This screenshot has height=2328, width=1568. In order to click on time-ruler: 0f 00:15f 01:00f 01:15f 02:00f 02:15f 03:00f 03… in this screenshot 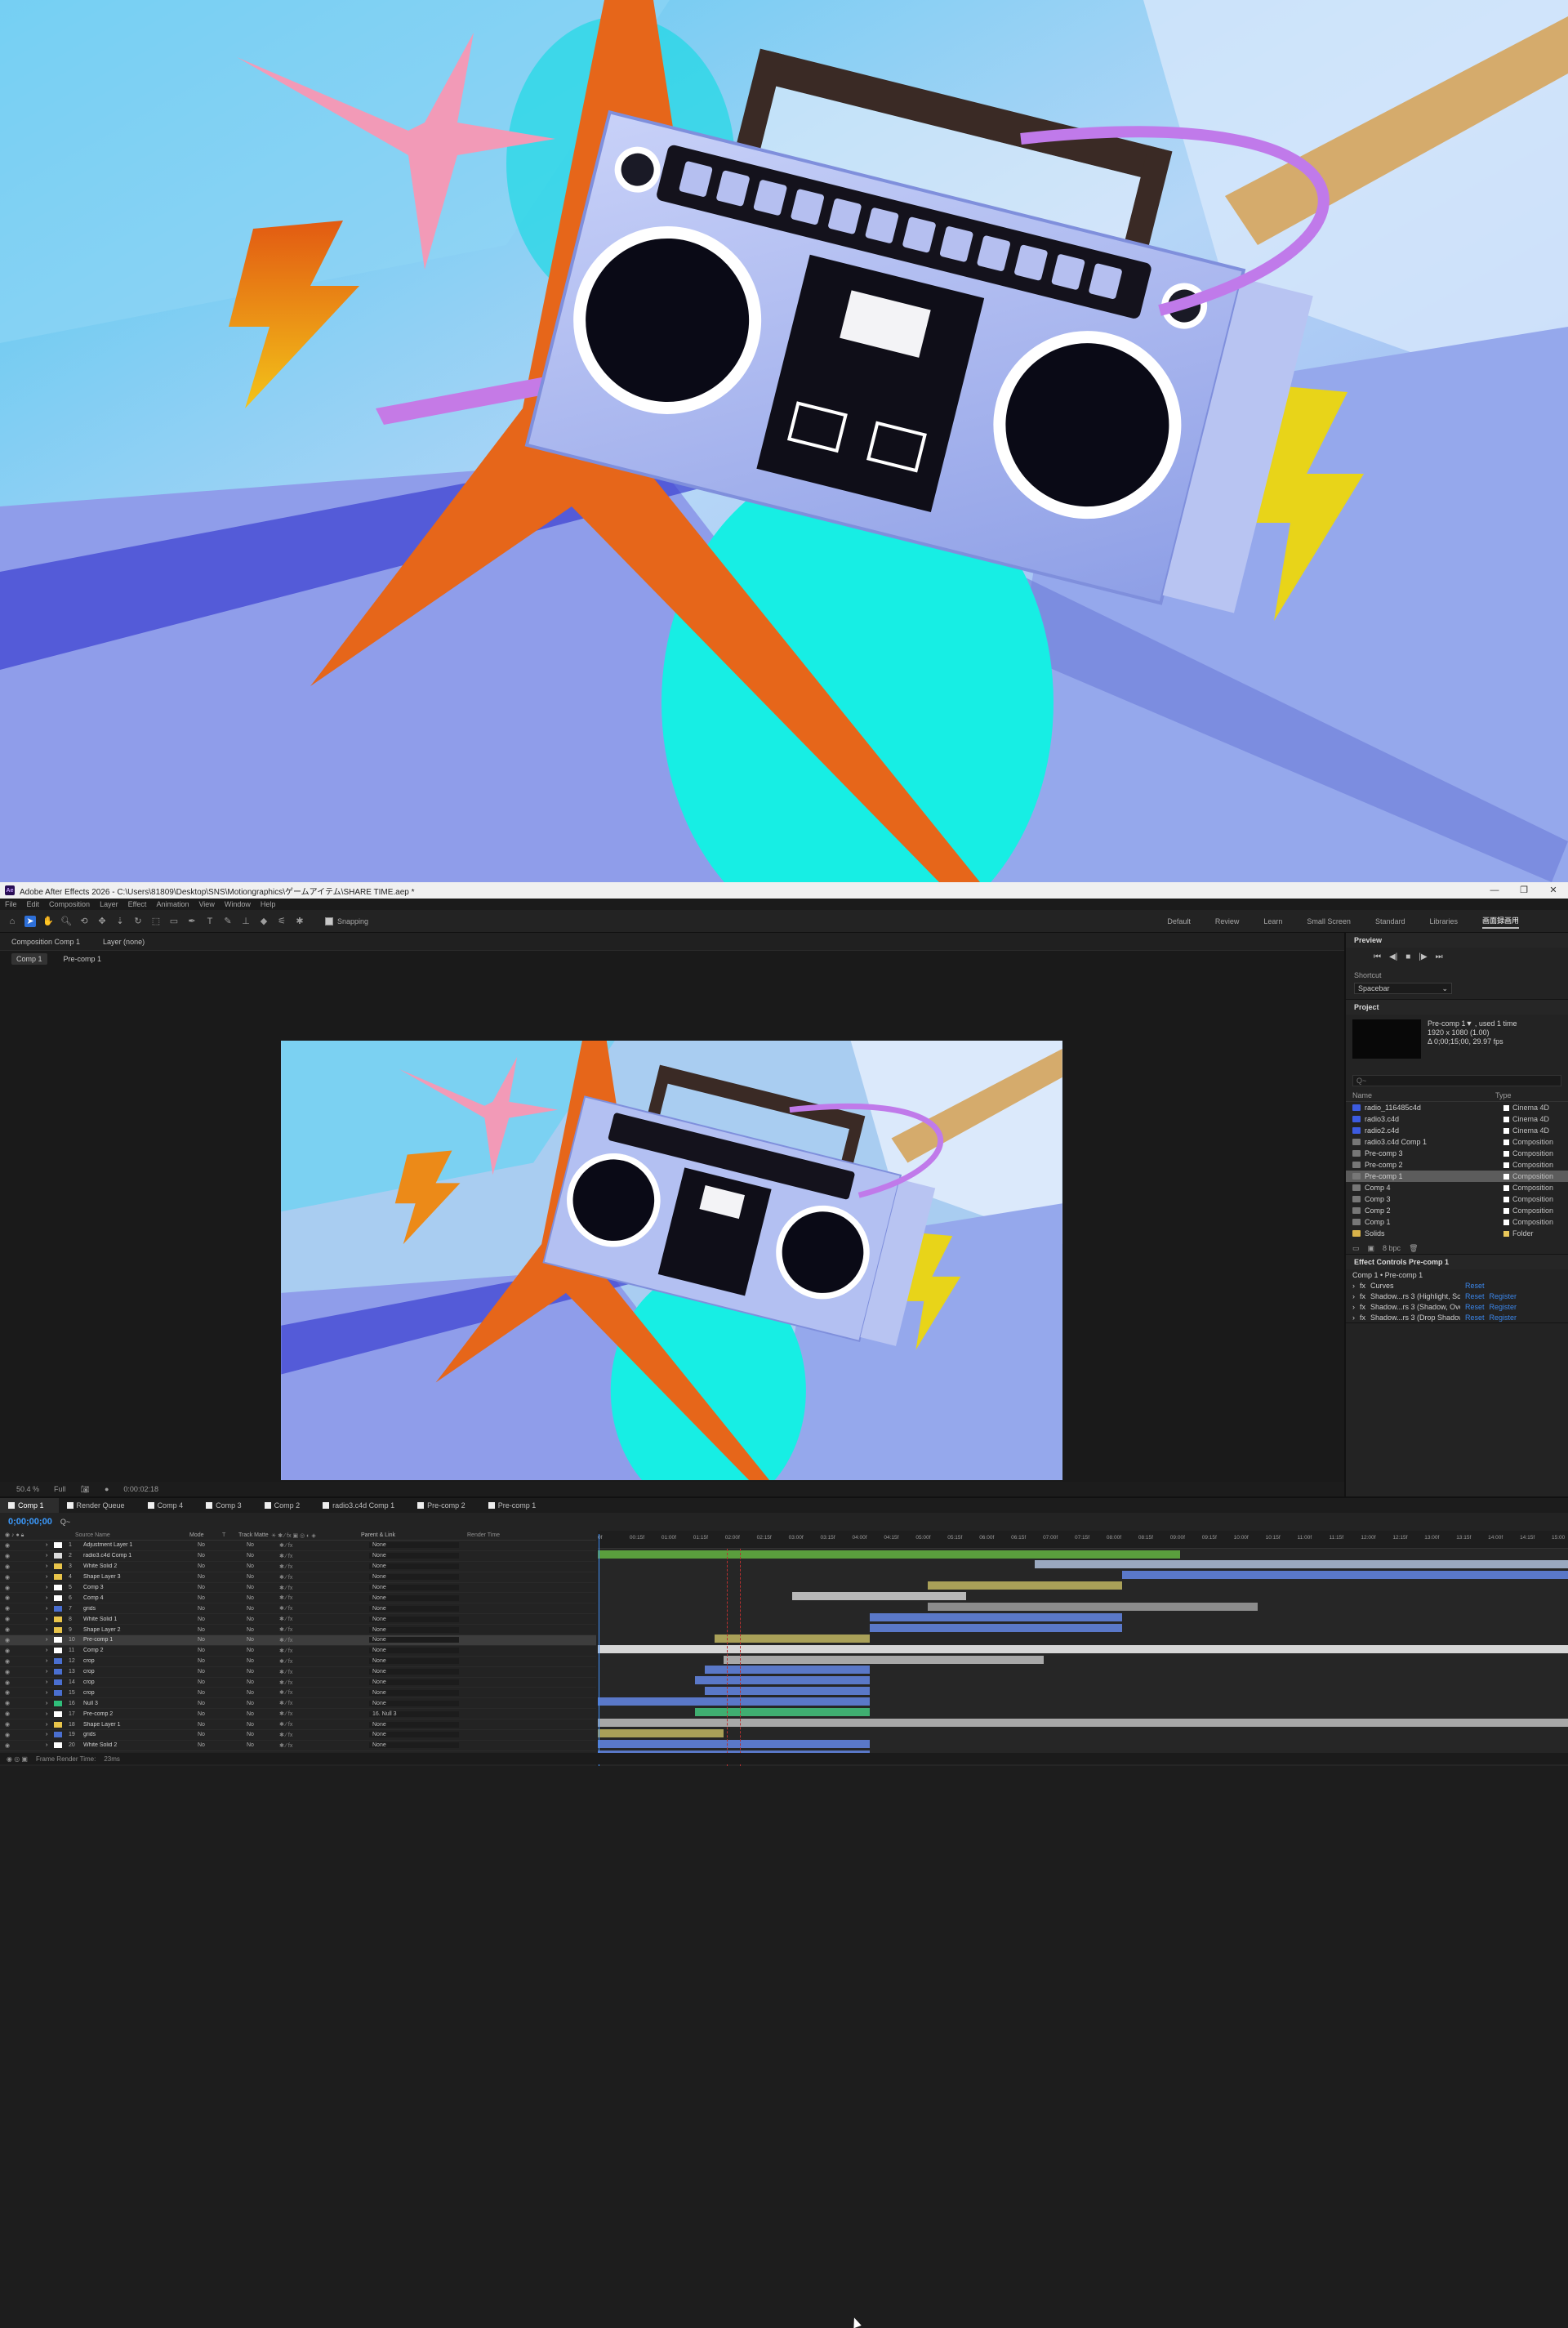, I will do `click(1083, 1540)`.